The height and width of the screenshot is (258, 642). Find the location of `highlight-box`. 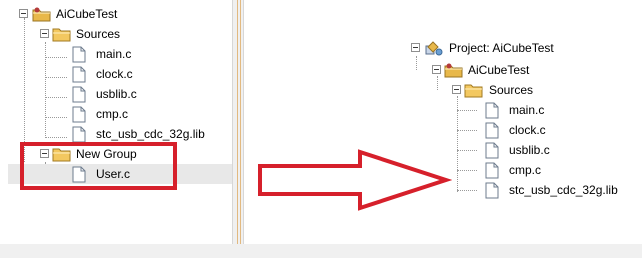

highlight-box is located at coordinates (98, 166).